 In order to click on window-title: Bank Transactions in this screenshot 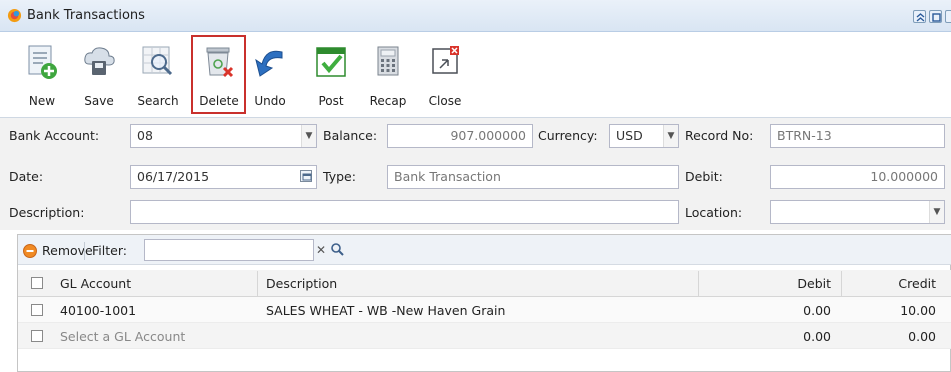, I will do `click(86, 15)`.